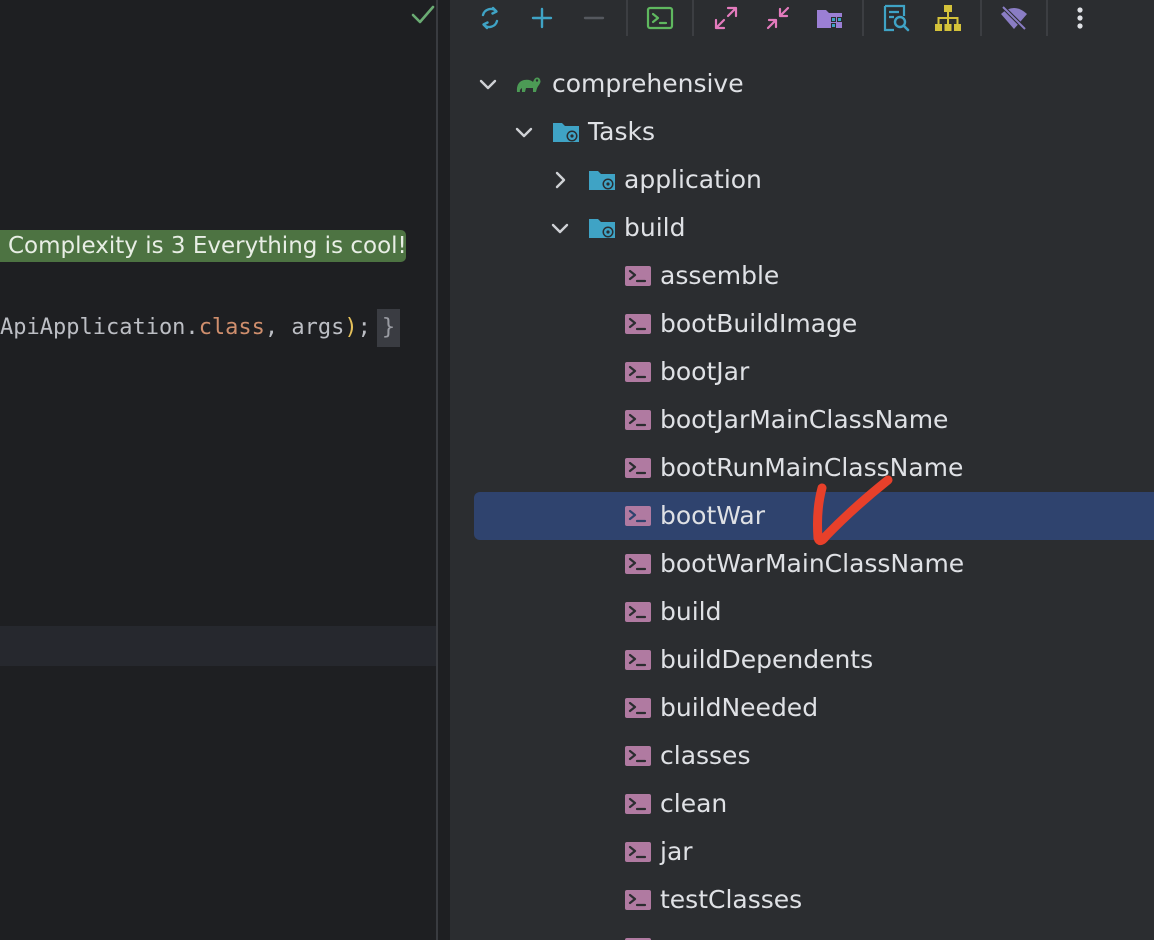 Image resolution: width=1154 pixels, height=940 pixels. What do you see at coordinates (676, 851) in the screenshot?
I see `tree-label-task: jar` at bounding box center [676, 851].